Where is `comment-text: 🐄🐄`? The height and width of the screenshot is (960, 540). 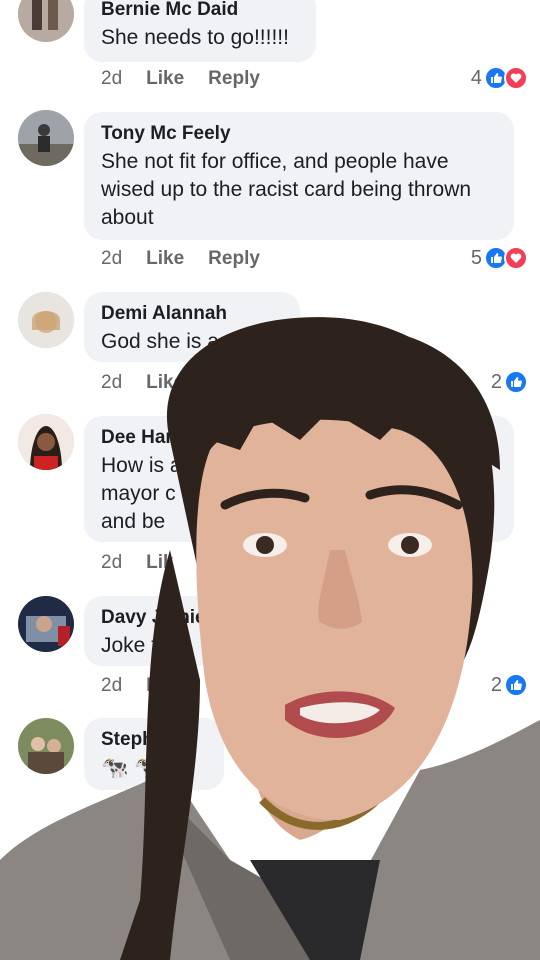 comment-text: 🐄🐄 is located at coordinates (134, 767).